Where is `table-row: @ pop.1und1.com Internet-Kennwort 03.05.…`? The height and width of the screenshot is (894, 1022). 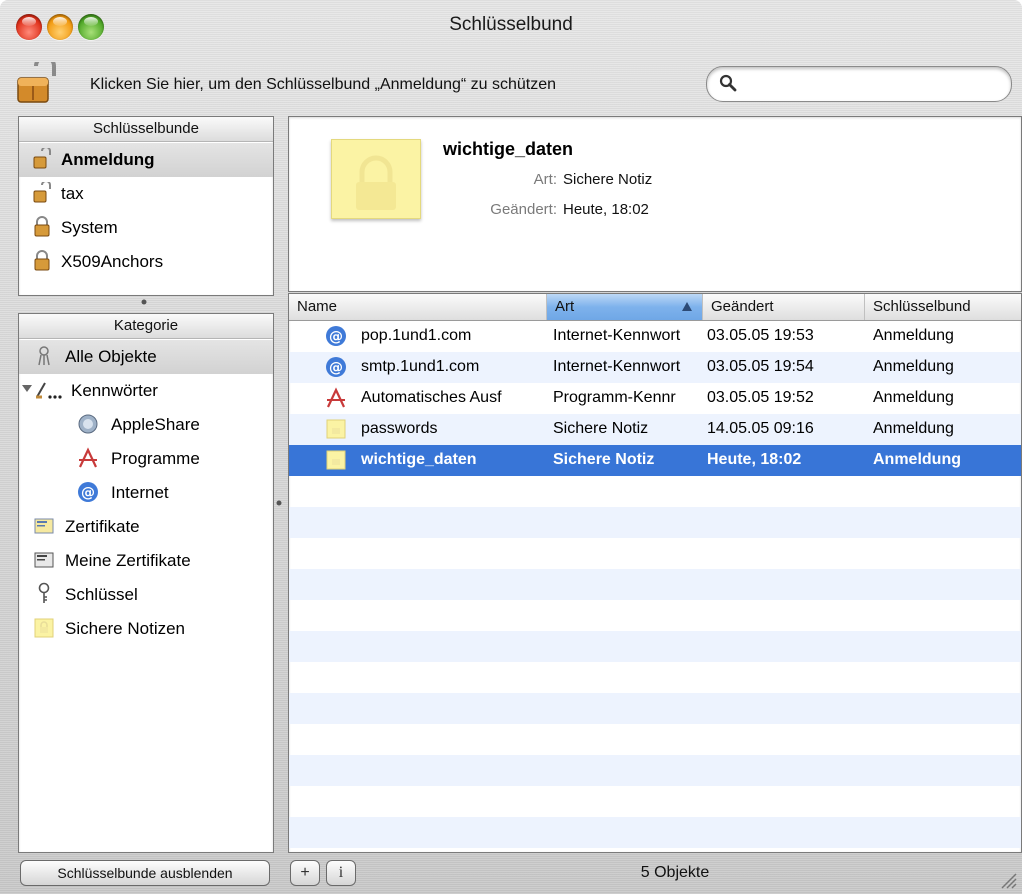
table-row: @ pop.1und1.com Internet-Kennwort 03.05.… is located at coordinates (655, 336).